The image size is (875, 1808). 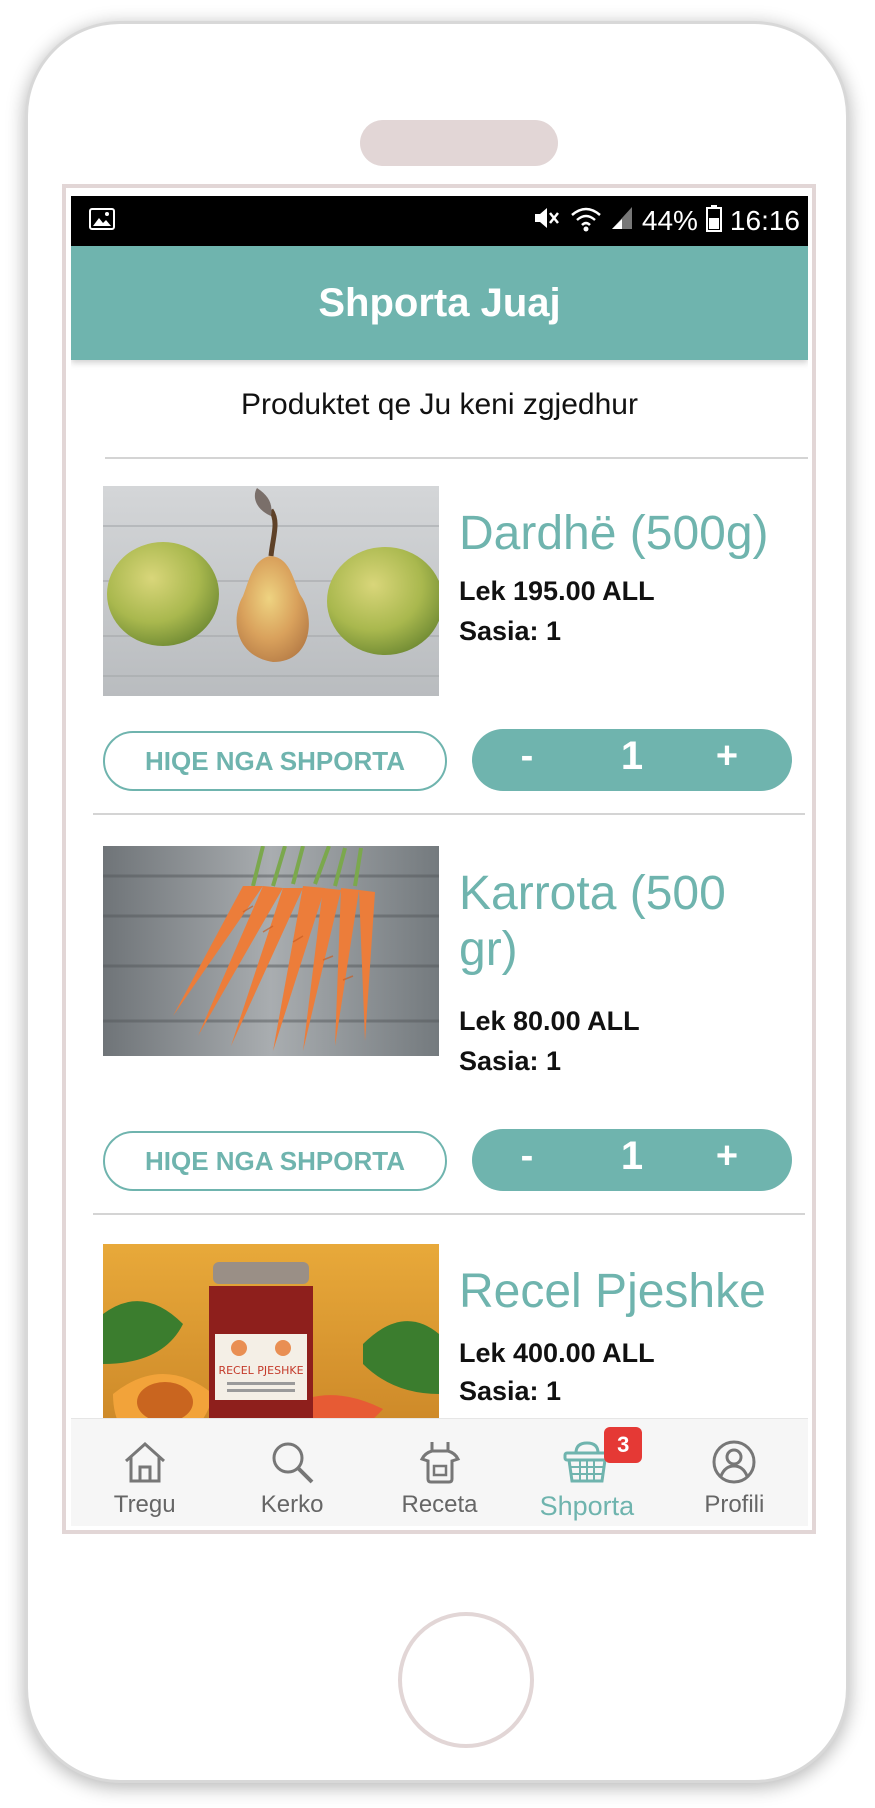 I want to click on product-image-carrots, so click(x=271, y=951).